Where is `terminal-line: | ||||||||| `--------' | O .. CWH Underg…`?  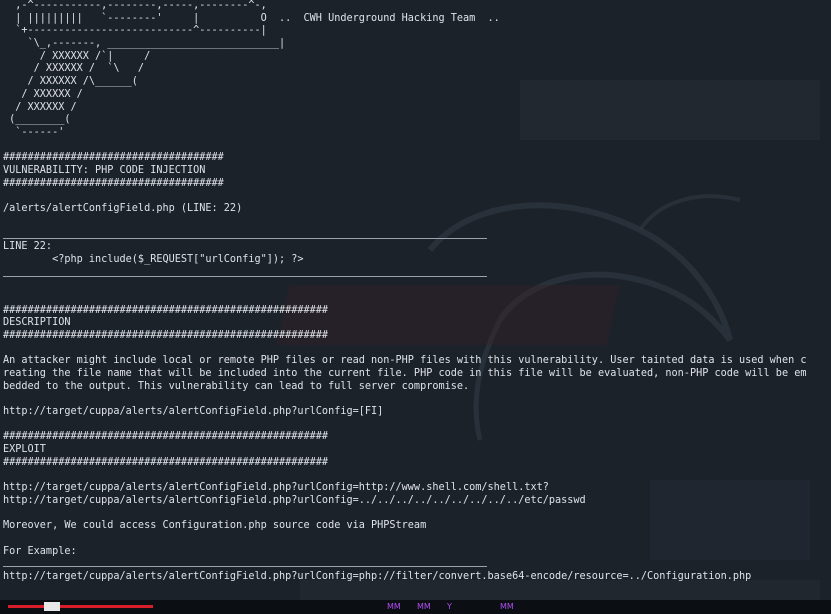
terminal-line: | ||||||||| `--------' | O .. CWH Underg… is located at coordinates (251, 18).